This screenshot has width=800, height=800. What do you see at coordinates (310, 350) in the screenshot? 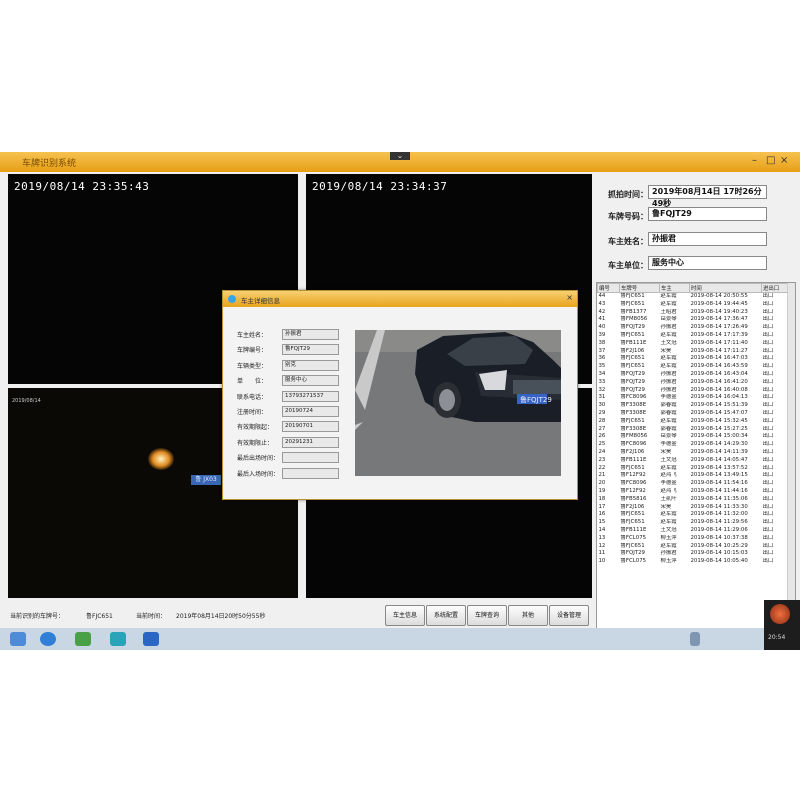
I see `dialog-field-value: 鲁FQJT29` at bounding box center [310, 350].